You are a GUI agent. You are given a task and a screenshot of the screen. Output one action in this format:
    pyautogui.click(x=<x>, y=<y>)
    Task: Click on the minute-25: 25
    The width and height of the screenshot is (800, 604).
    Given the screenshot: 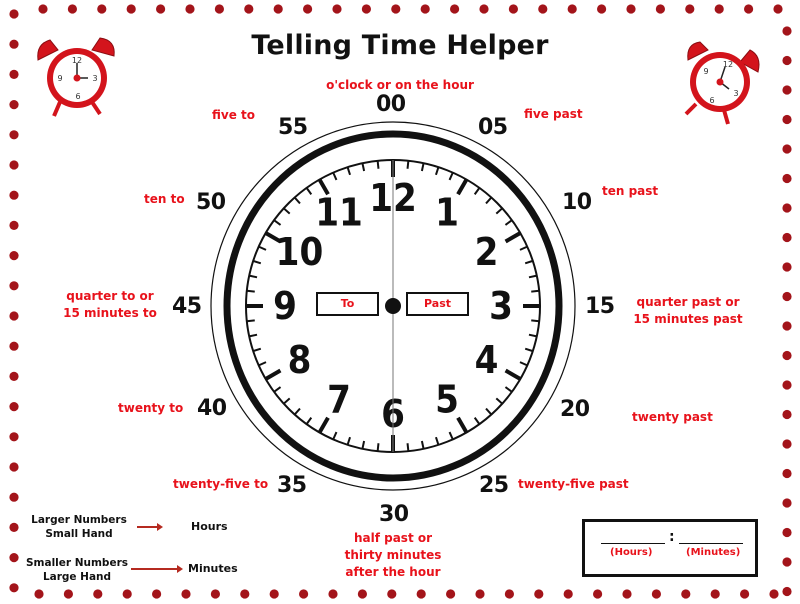 What is the action you would take?
    pyautogui.click(x=494, y=485)
    